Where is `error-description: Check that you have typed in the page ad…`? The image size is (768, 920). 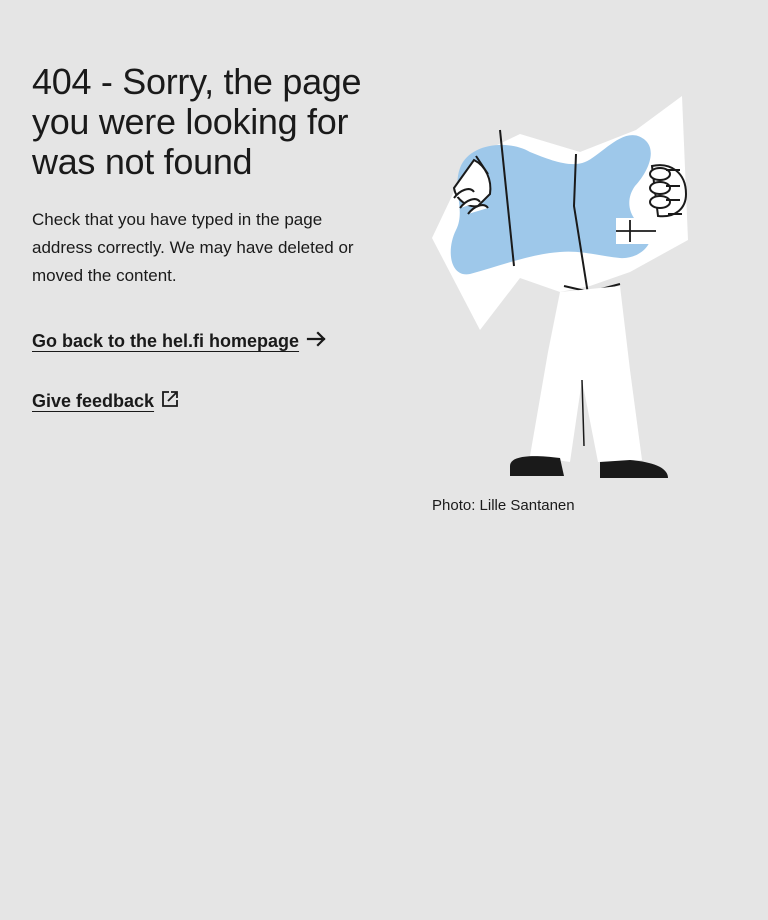
error-description: Check that you have typed in the page ad… is located at coordinates (193, 247).